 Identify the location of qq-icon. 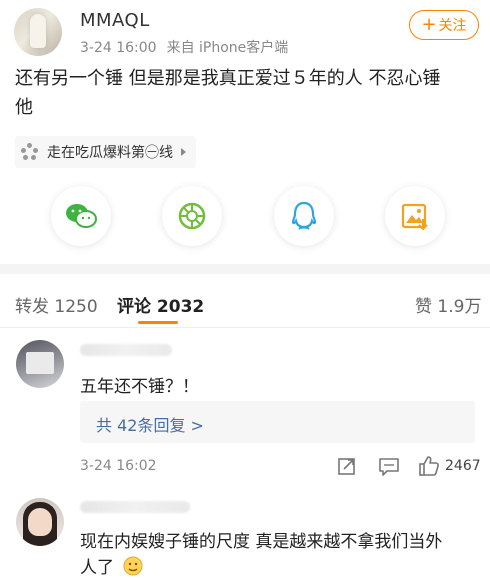
(304, 215).